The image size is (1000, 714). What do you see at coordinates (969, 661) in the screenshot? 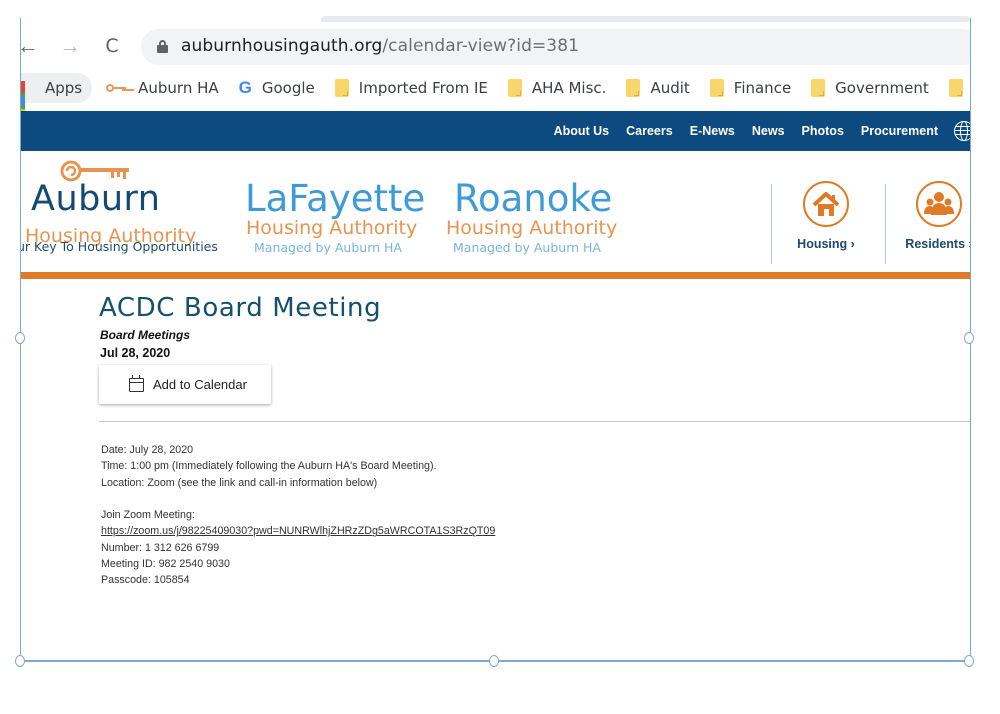
I see `resize-handle-bottom-right` at bounding box center [969, 661].